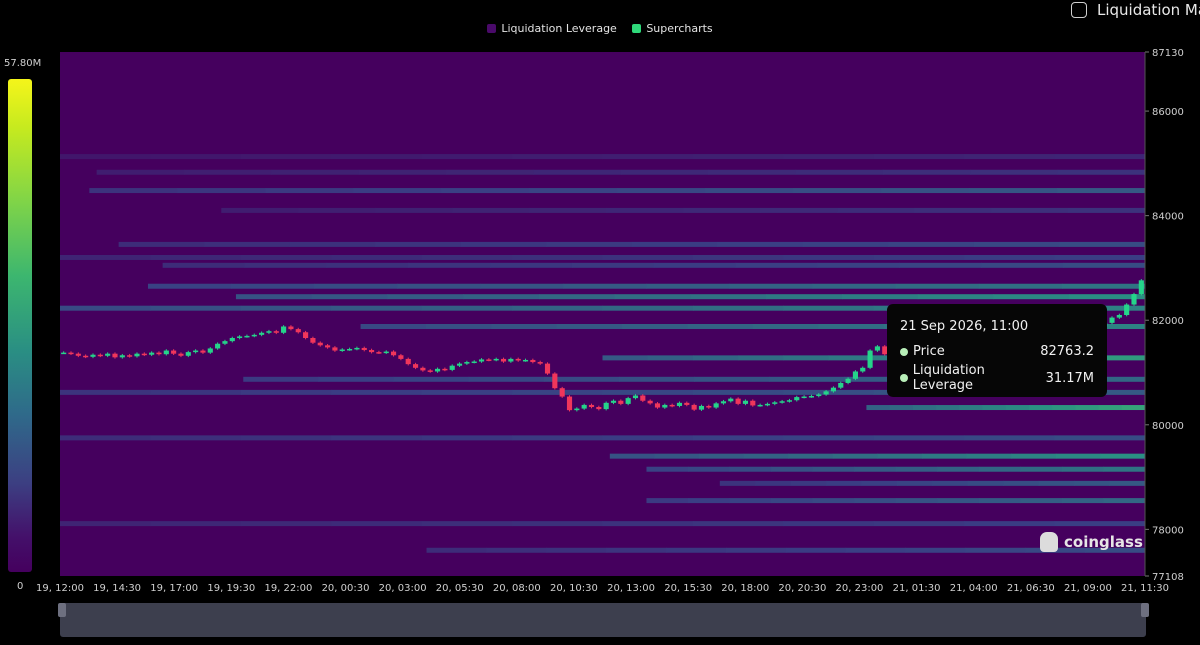  Describe the element at coordinates (174, 588) in the screenshot. I see `x-tick-label: 19, 17:00` at that location.